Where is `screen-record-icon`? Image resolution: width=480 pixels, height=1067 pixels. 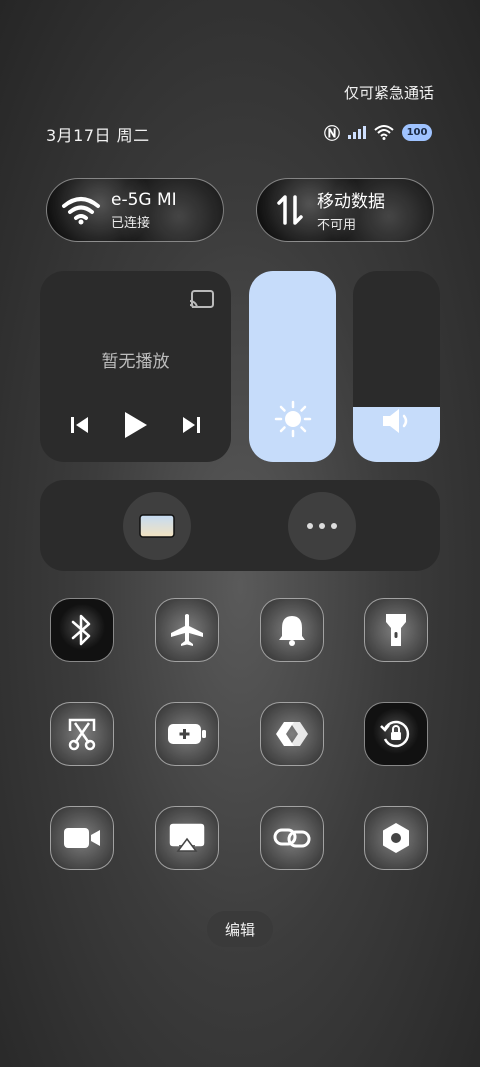 screen-record-icon is located at coordinates (82, 838).